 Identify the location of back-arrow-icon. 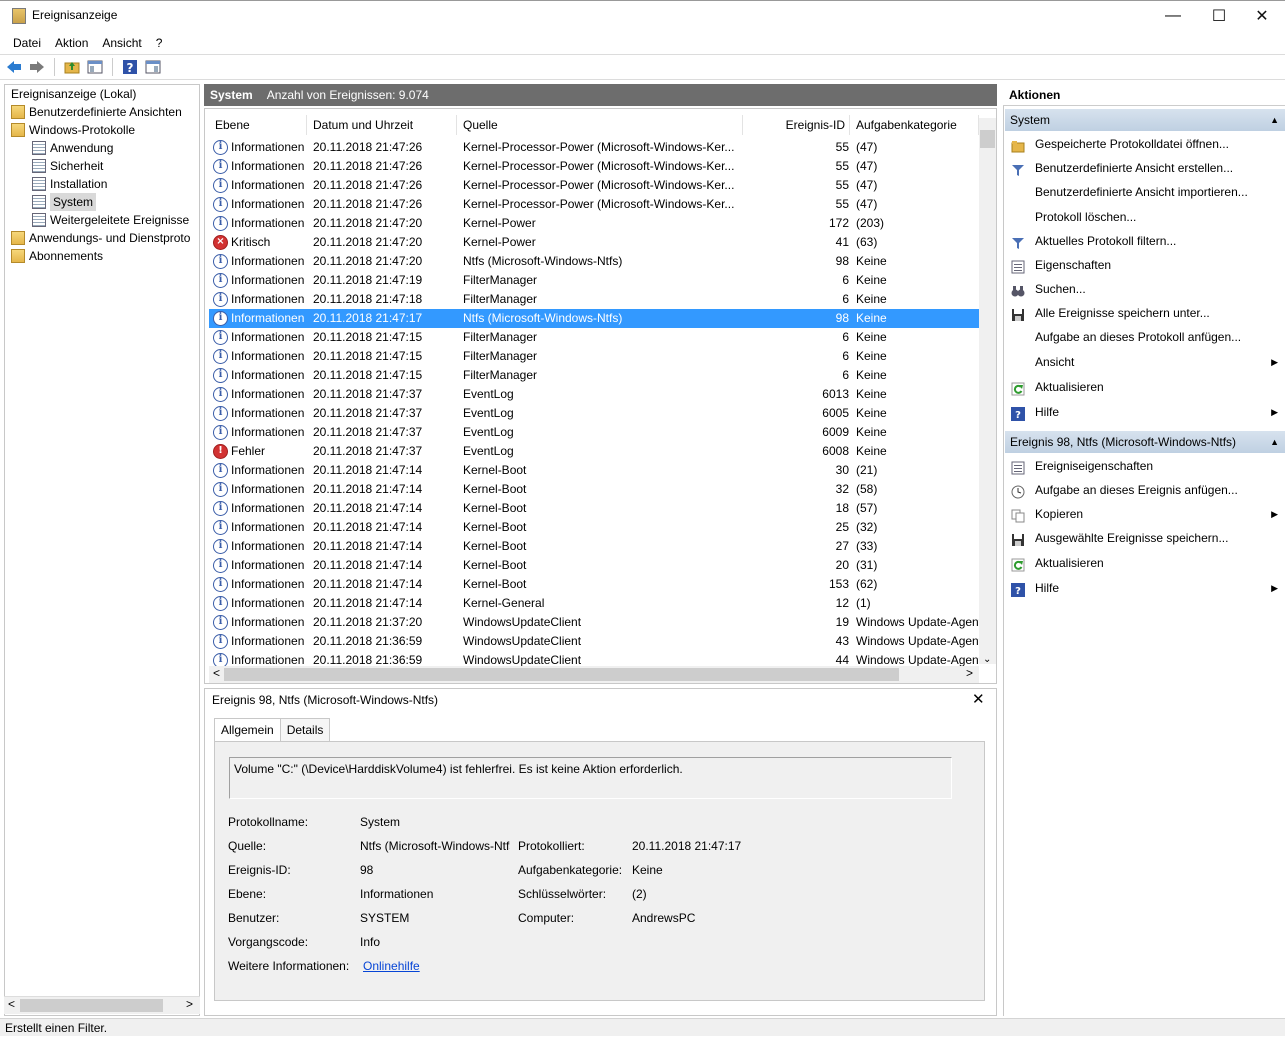
(14, 67).